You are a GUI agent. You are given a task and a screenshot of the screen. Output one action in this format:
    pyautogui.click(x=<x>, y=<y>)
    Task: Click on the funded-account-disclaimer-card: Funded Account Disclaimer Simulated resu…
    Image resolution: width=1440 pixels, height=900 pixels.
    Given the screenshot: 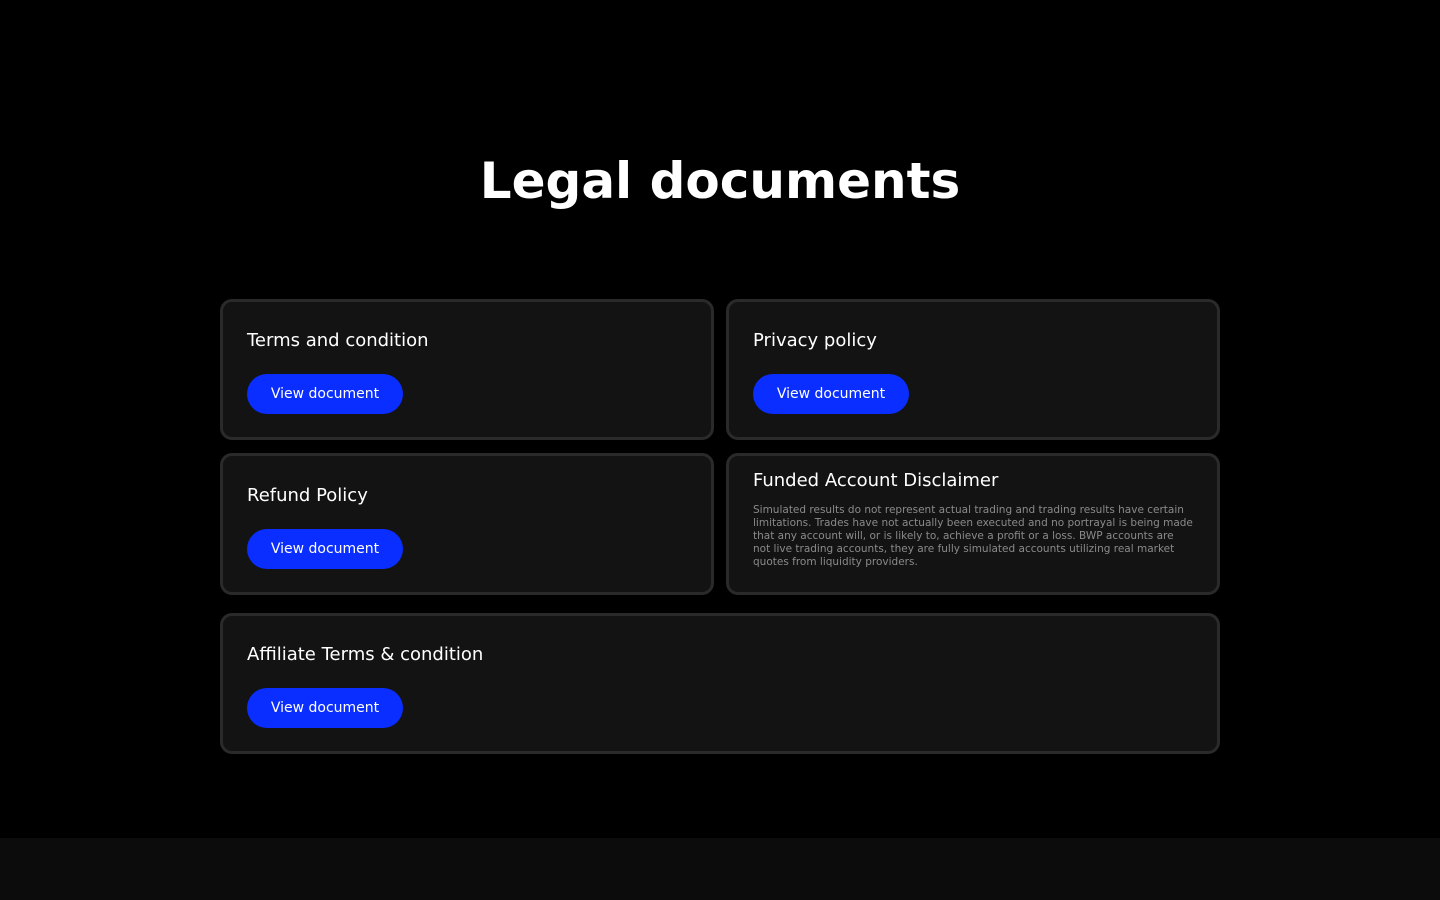 What is the action you would take?
    pyautogui.click(x=973, y=524)
    